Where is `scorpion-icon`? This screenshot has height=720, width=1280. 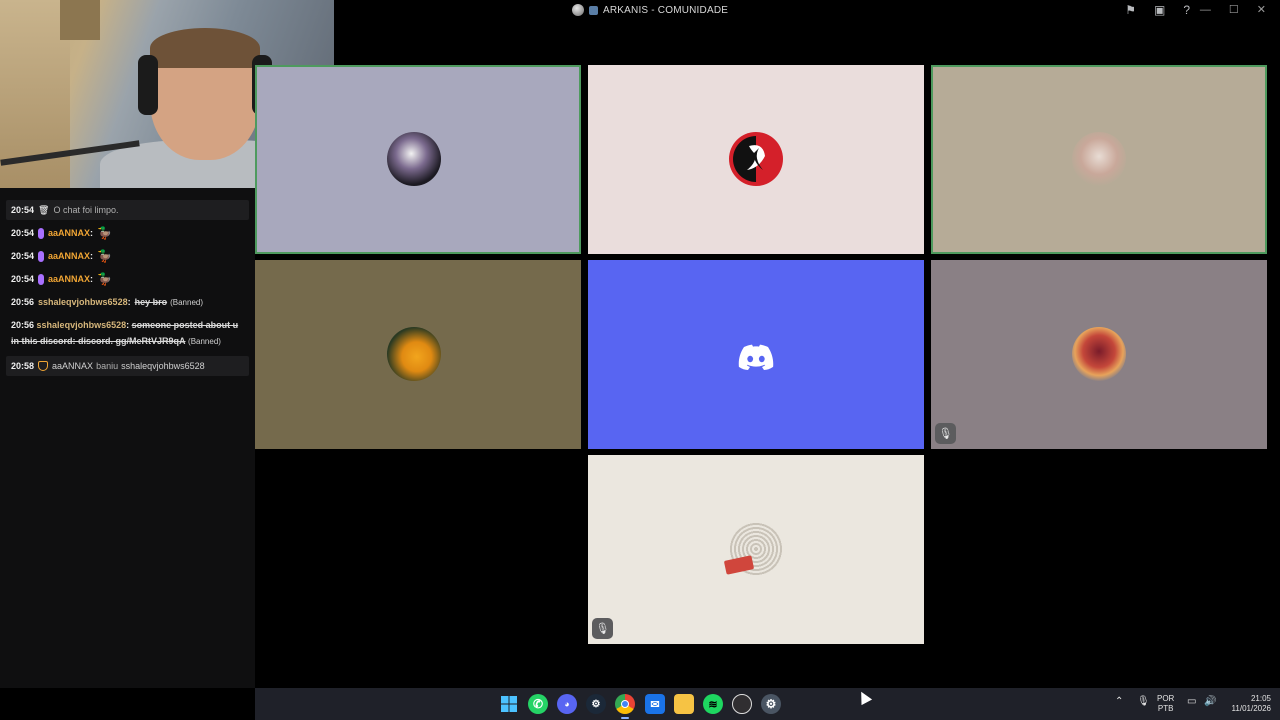
scorpion-icon is located at coordinates (749, 159).